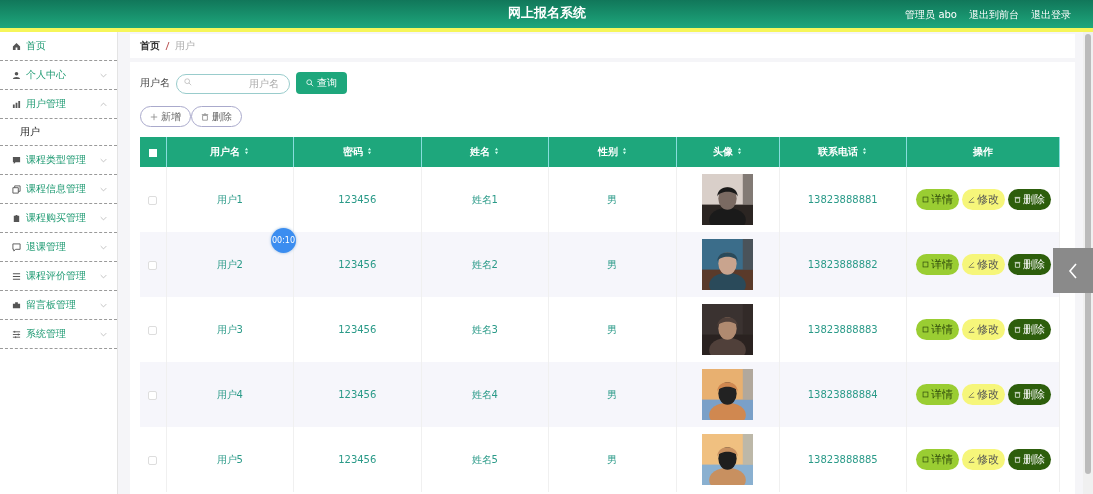 The height and width of the screenshot is (494, 1093). I want to click on chart-icon, so click(16, 104).